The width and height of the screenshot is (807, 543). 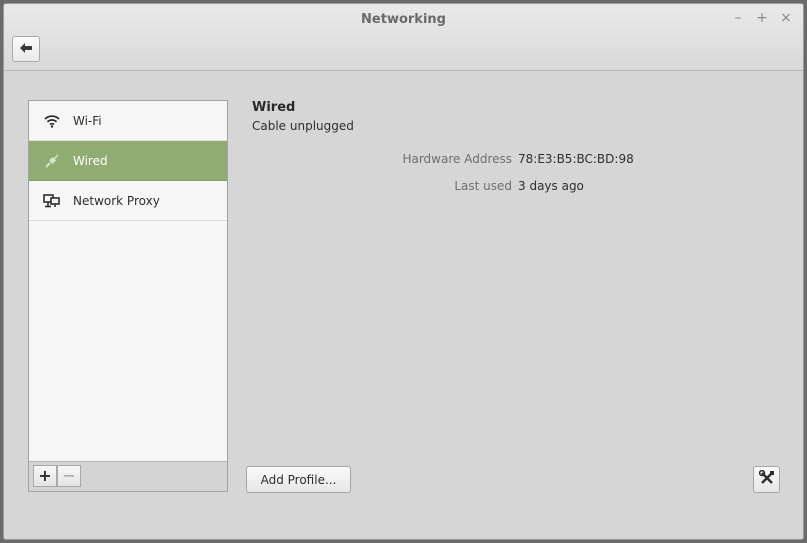 I want to click on sidebar-item-wired: Wired, so click(x=128, y=161).